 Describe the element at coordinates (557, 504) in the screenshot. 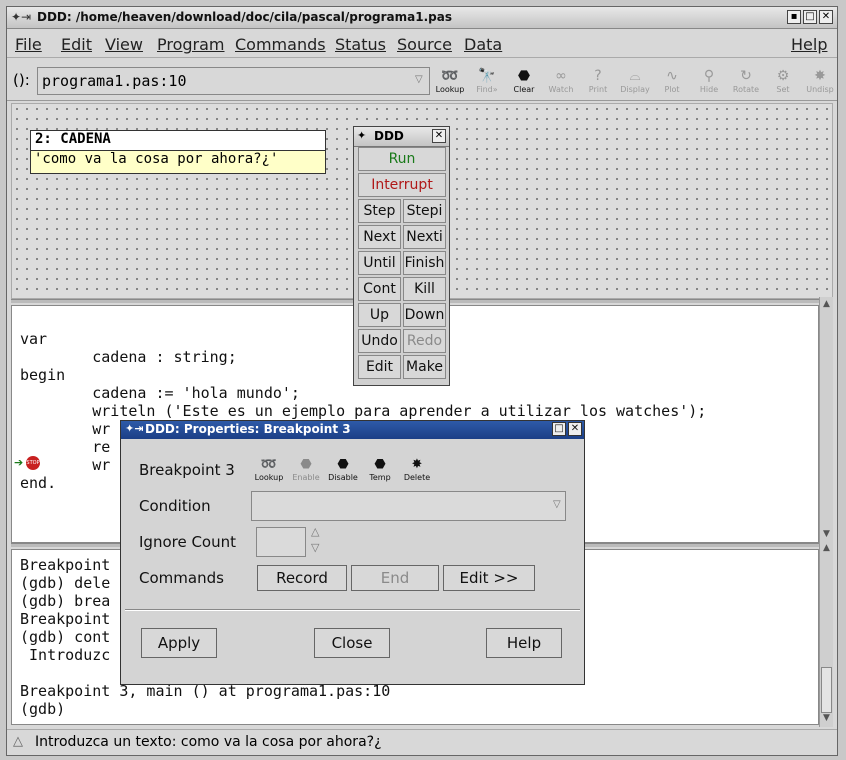

I see `condition-dropdown-icon: ▽` at that location.